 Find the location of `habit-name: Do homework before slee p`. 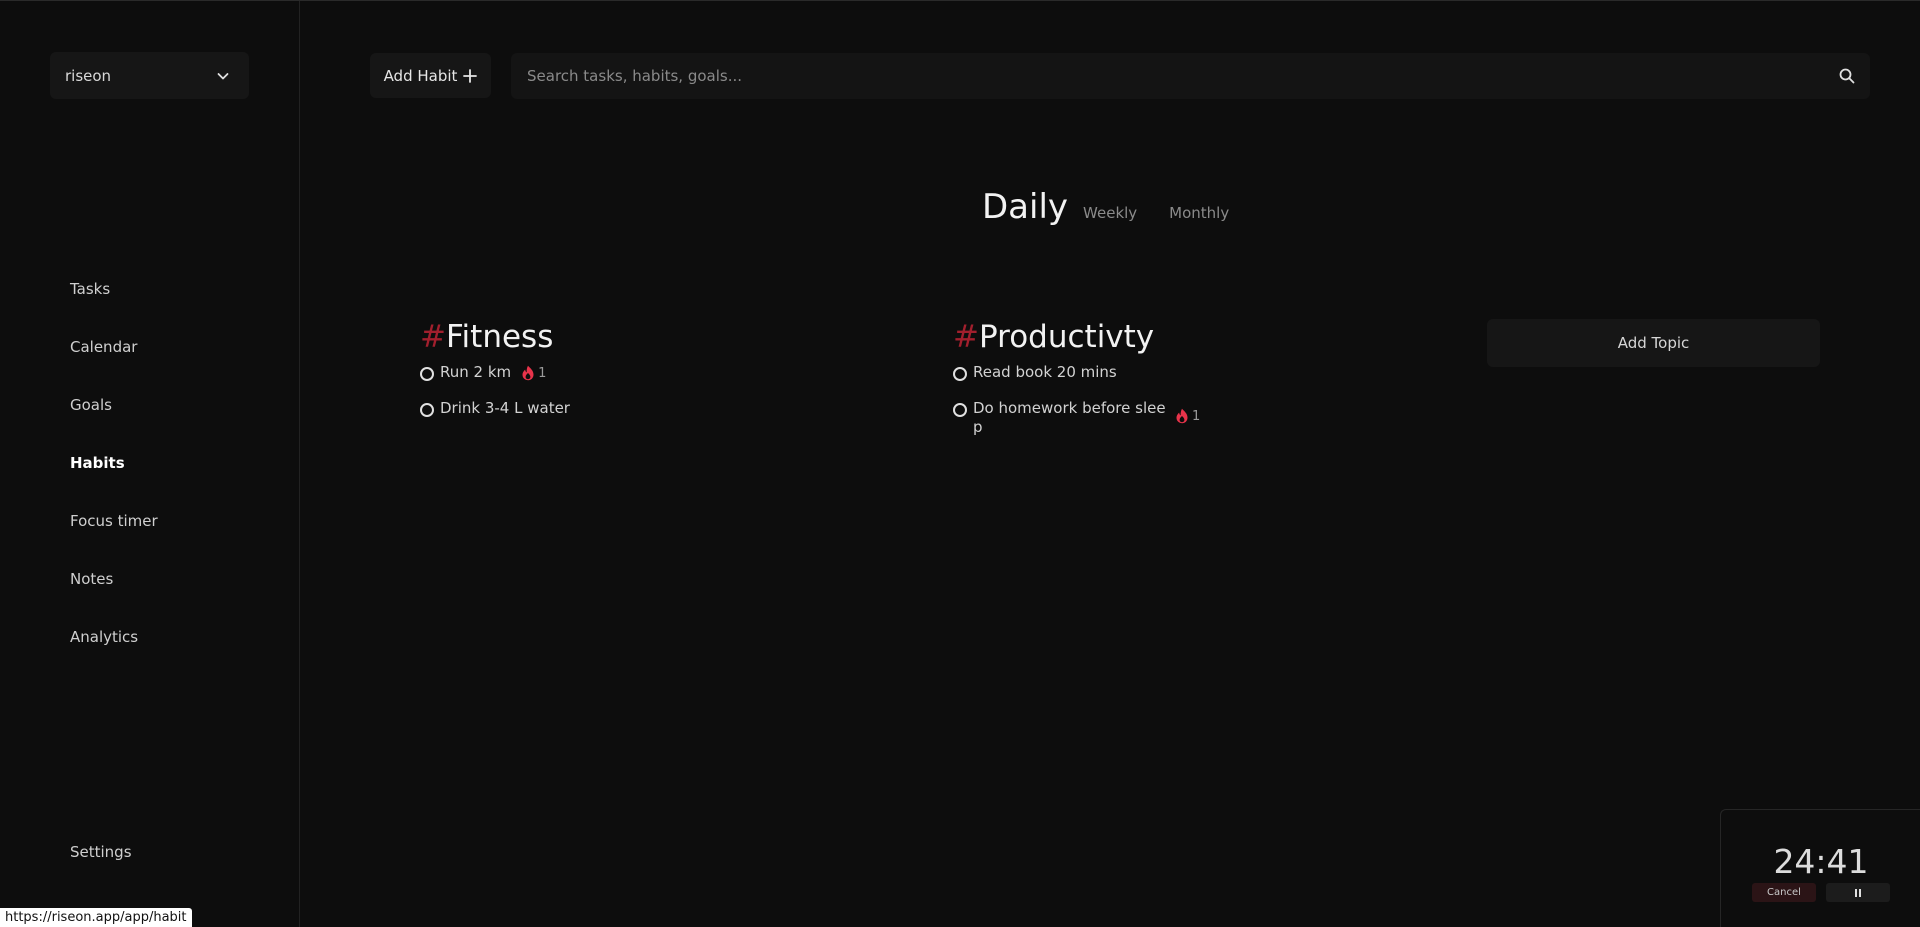

habit-name: Do homework before slee p is located at coordinates (1073, 418).